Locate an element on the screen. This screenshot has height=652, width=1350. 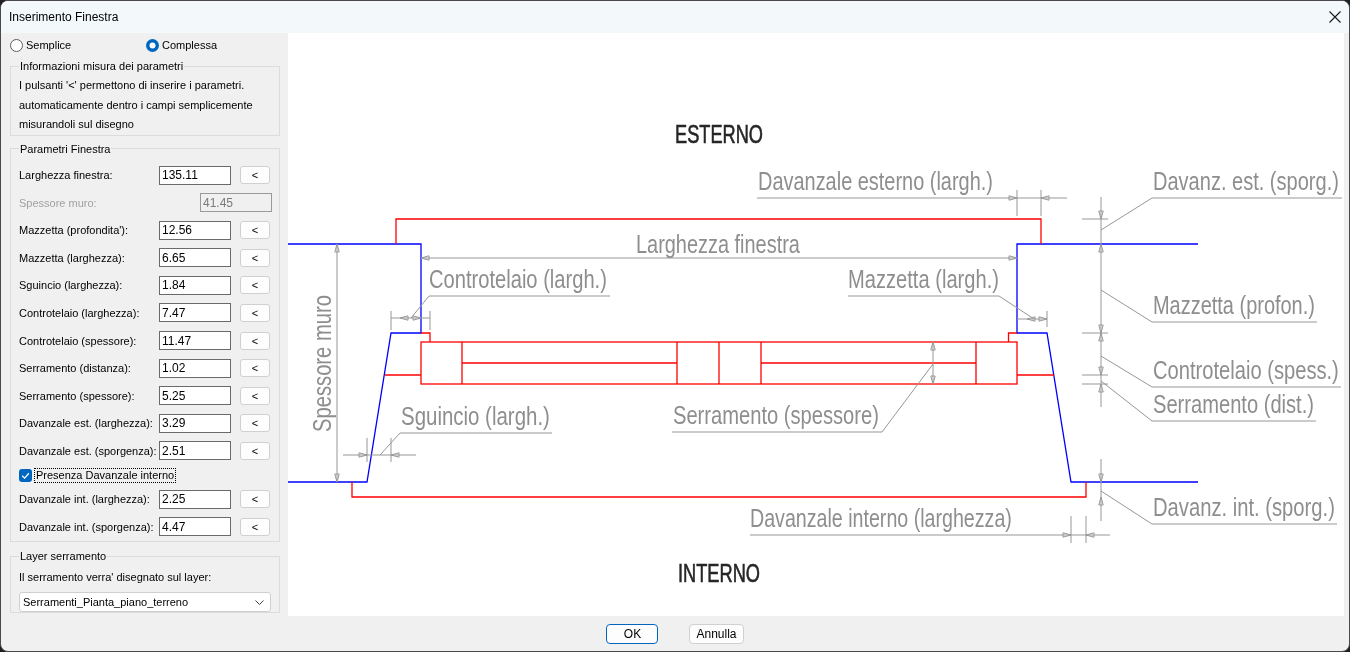
info-text: I pulsanti '<' permettono di inserire i parametri. automaticamente dentro i campi semplicemente misurandoli sul disegno is located at coordinates (136, 105).